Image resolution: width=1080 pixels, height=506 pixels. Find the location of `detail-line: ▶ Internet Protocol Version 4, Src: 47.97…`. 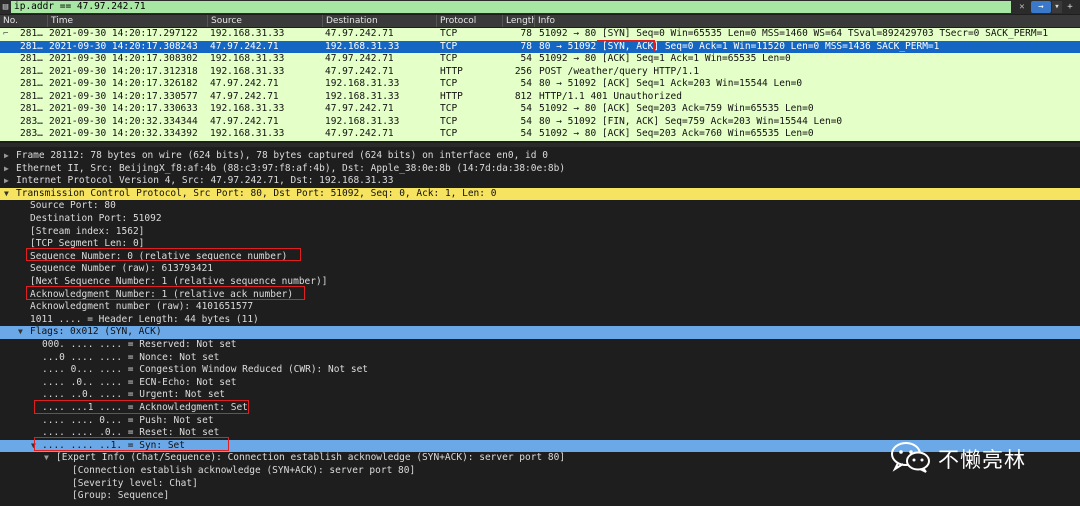

detail-line: ▶ Internet Protocol Version 4, Src: 47.97… is located at coordinates (540, 181).